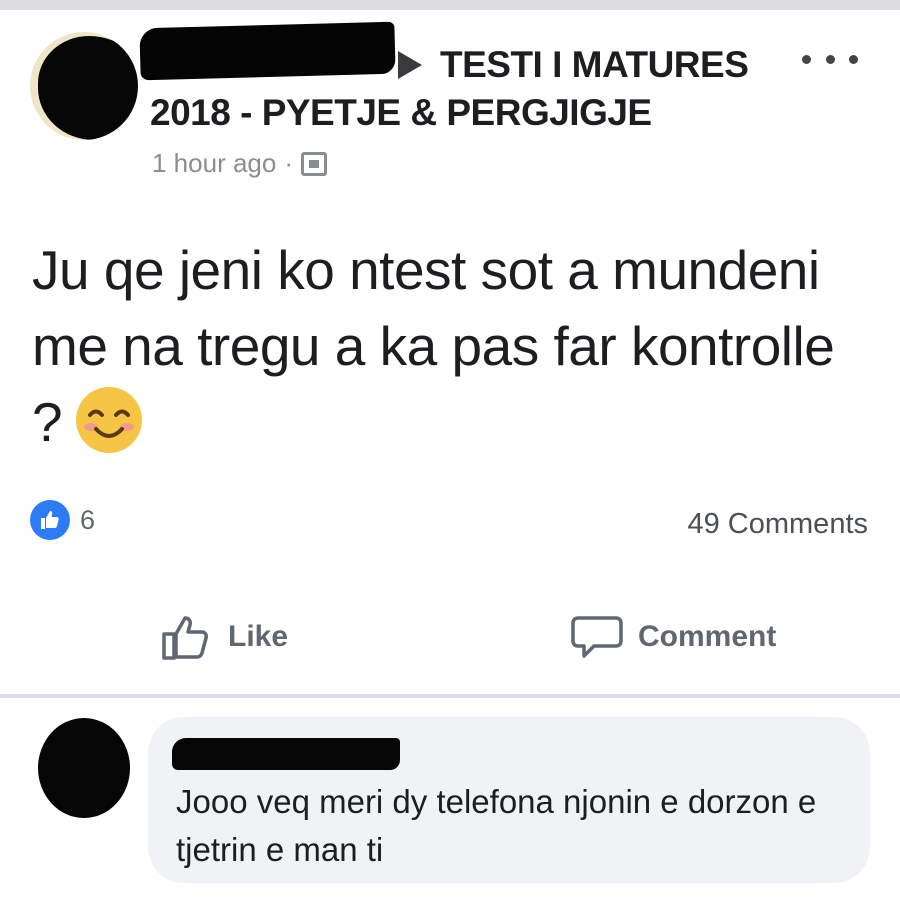 This screenshot has width=900, height=907. I want to click on group-name-text: TESTI I MATURES, so click(594, 64).